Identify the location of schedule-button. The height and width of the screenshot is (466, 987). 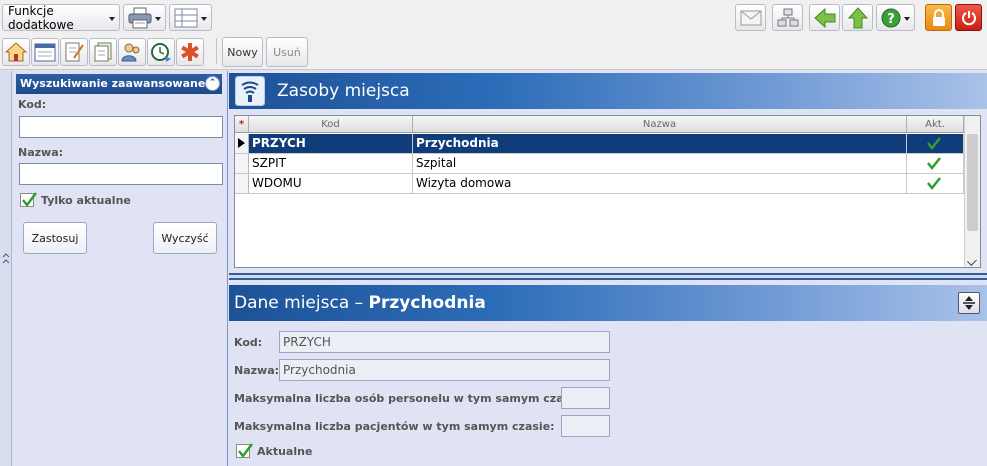
(45, 52).